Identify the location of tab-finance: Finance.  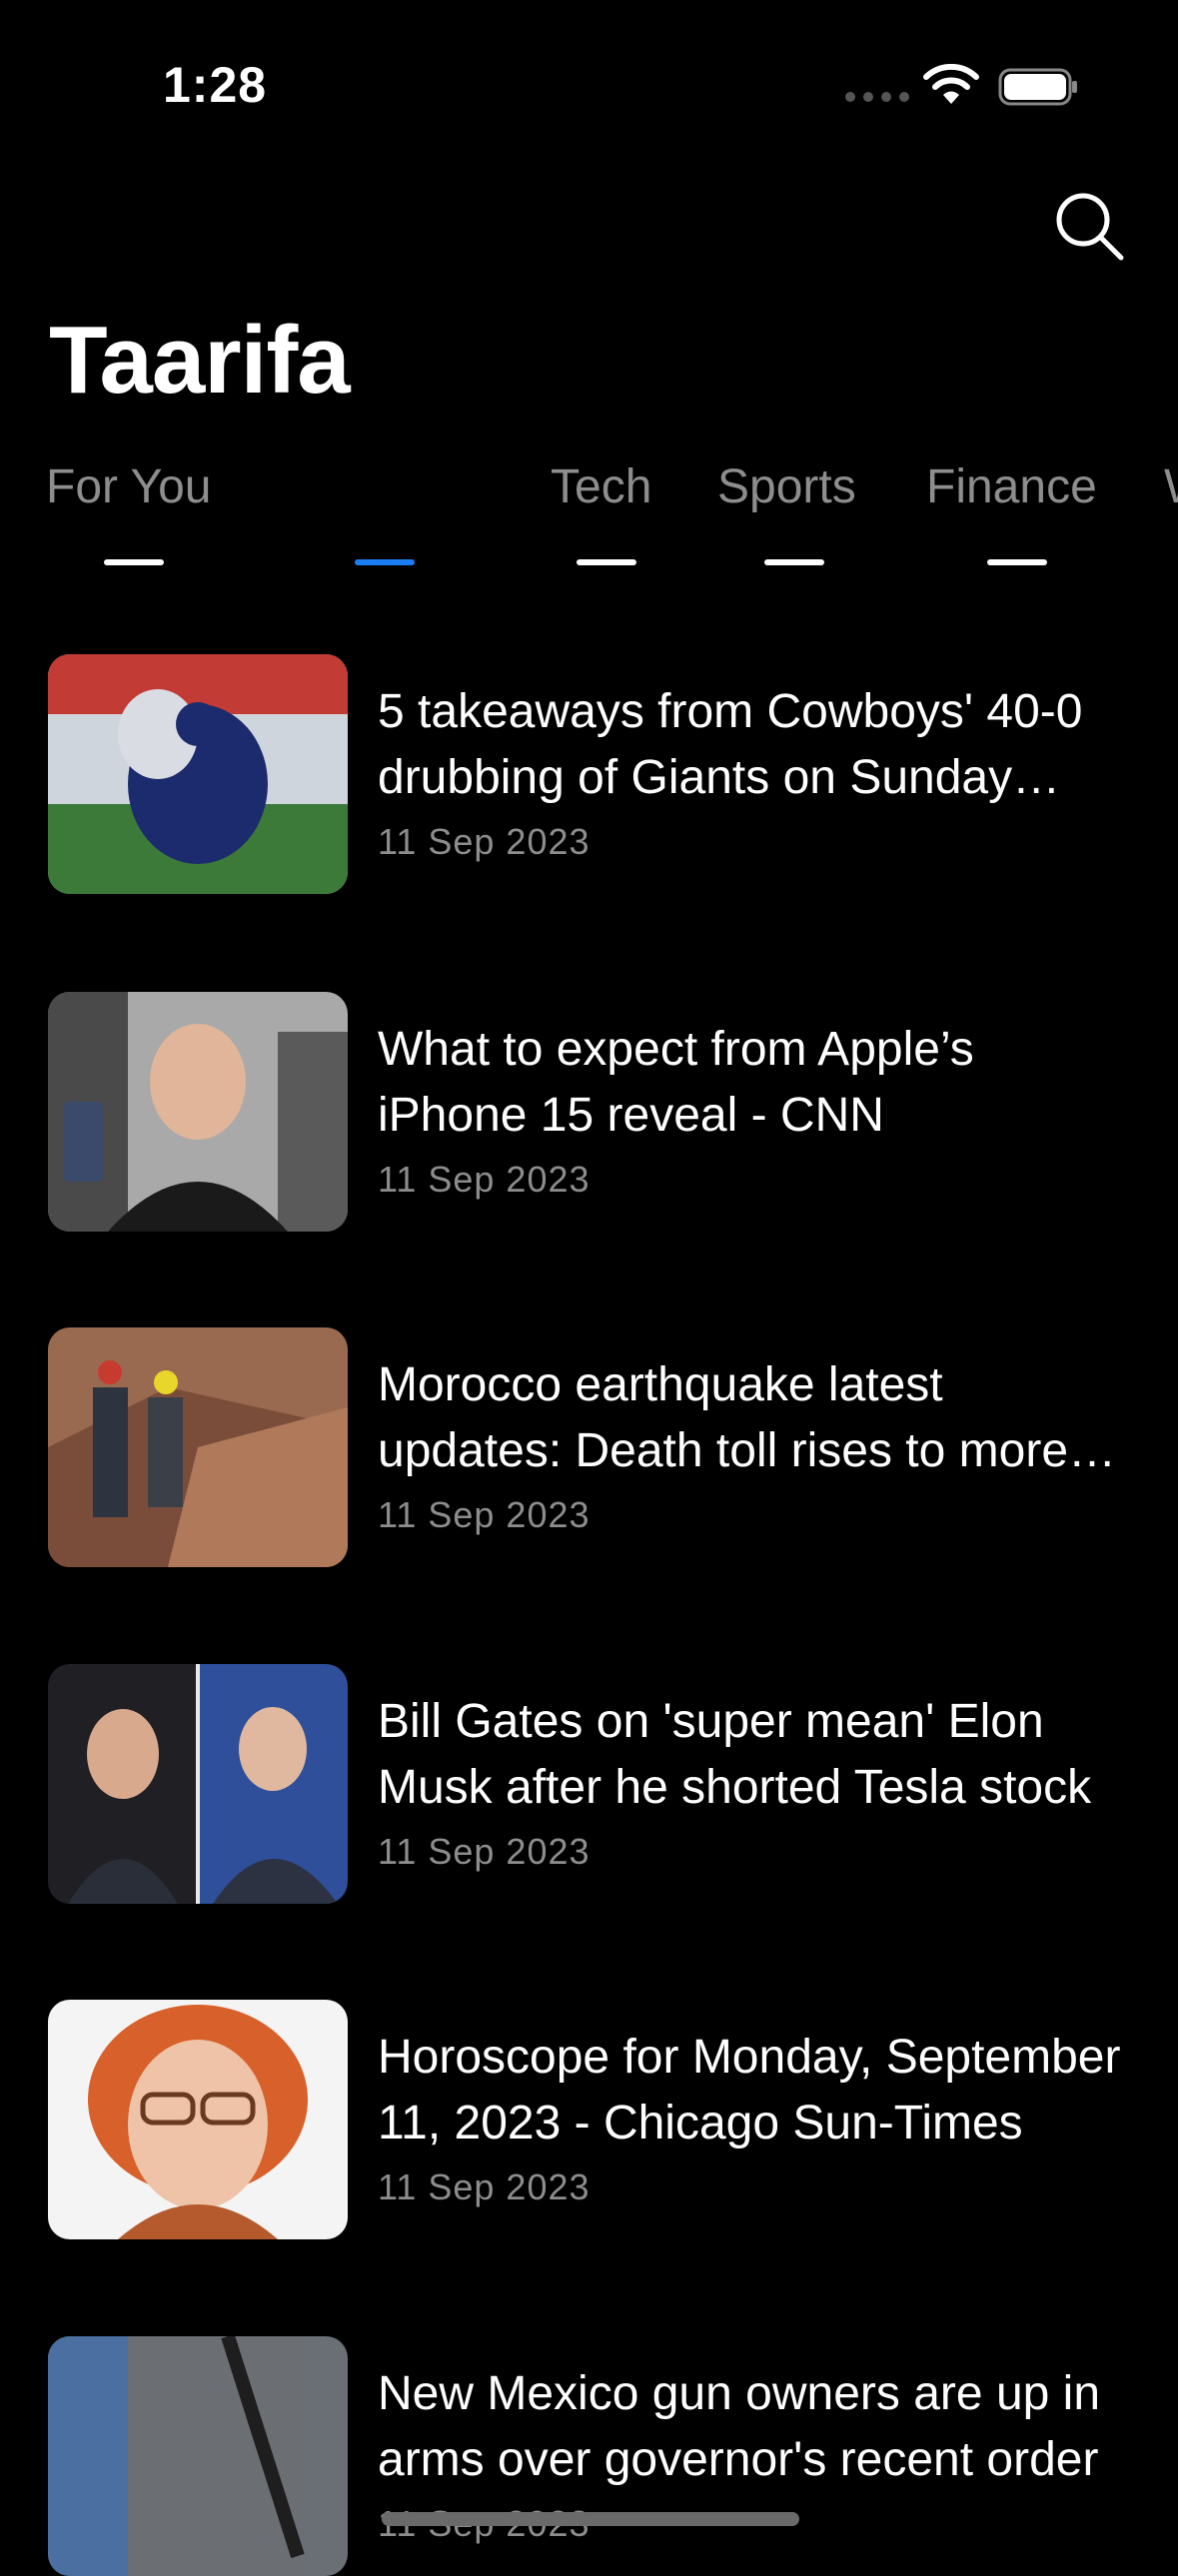
(1011, 487).